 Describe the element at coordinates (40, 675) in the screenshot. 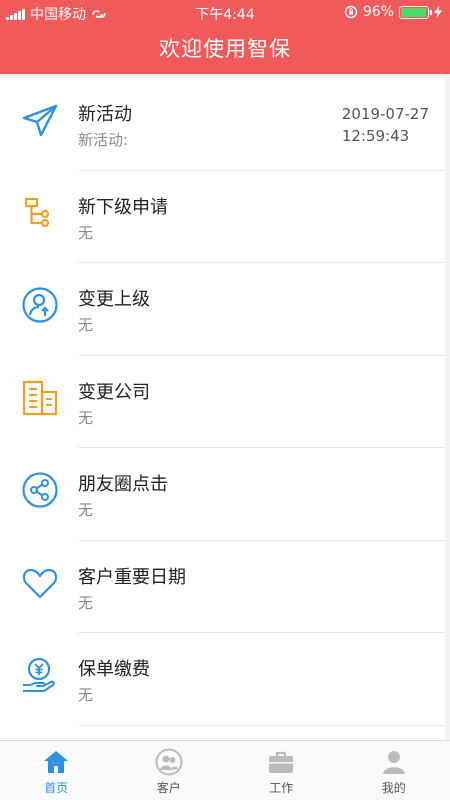

I see `payment-icon` at that location.